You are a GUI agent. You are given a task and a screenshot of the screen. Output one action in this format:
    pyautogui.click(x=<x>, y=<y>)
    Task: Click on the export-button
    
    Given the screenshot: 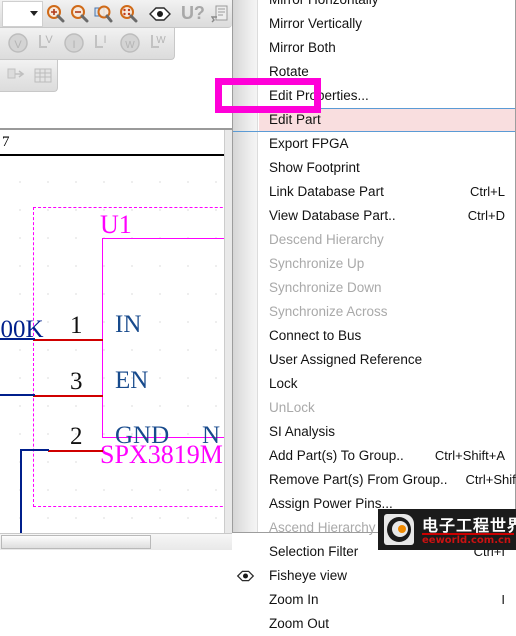 What is the action you would take?
    pyautogui.click(x=17, y=76)
    